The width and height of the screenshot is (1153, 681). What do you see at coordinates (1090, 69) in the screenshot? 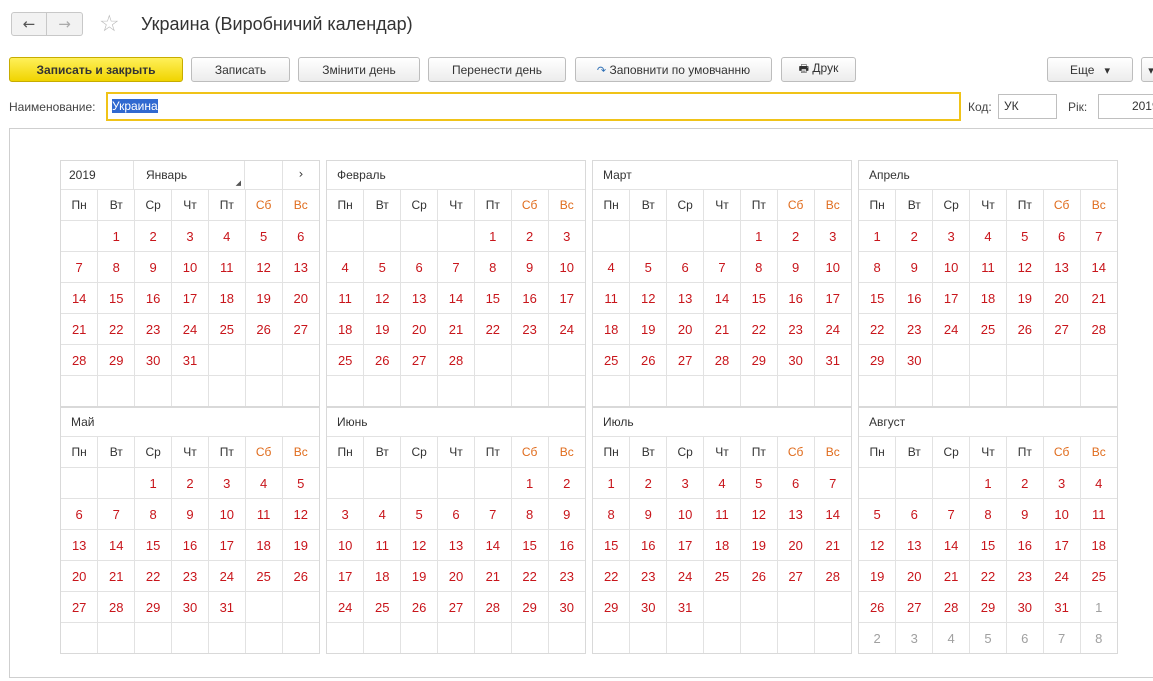
I see `more-button: Еще ▾` at bounding box center [1090, 69].